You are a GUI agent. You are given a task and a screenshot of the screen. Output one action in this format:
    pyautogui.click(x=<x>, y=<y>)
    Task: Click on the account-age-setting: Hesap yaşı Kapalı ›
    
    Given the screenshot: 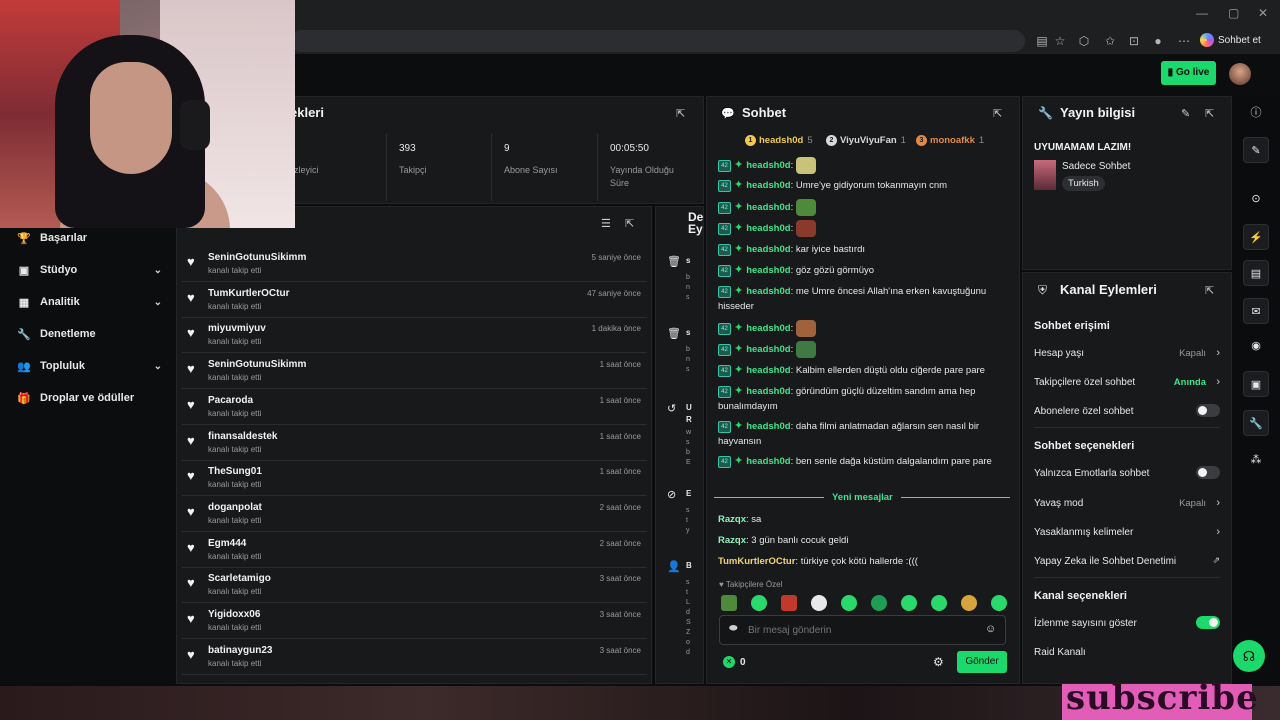 What is the action you would take?
    pyautogui.click(x=1127, y=355)
    